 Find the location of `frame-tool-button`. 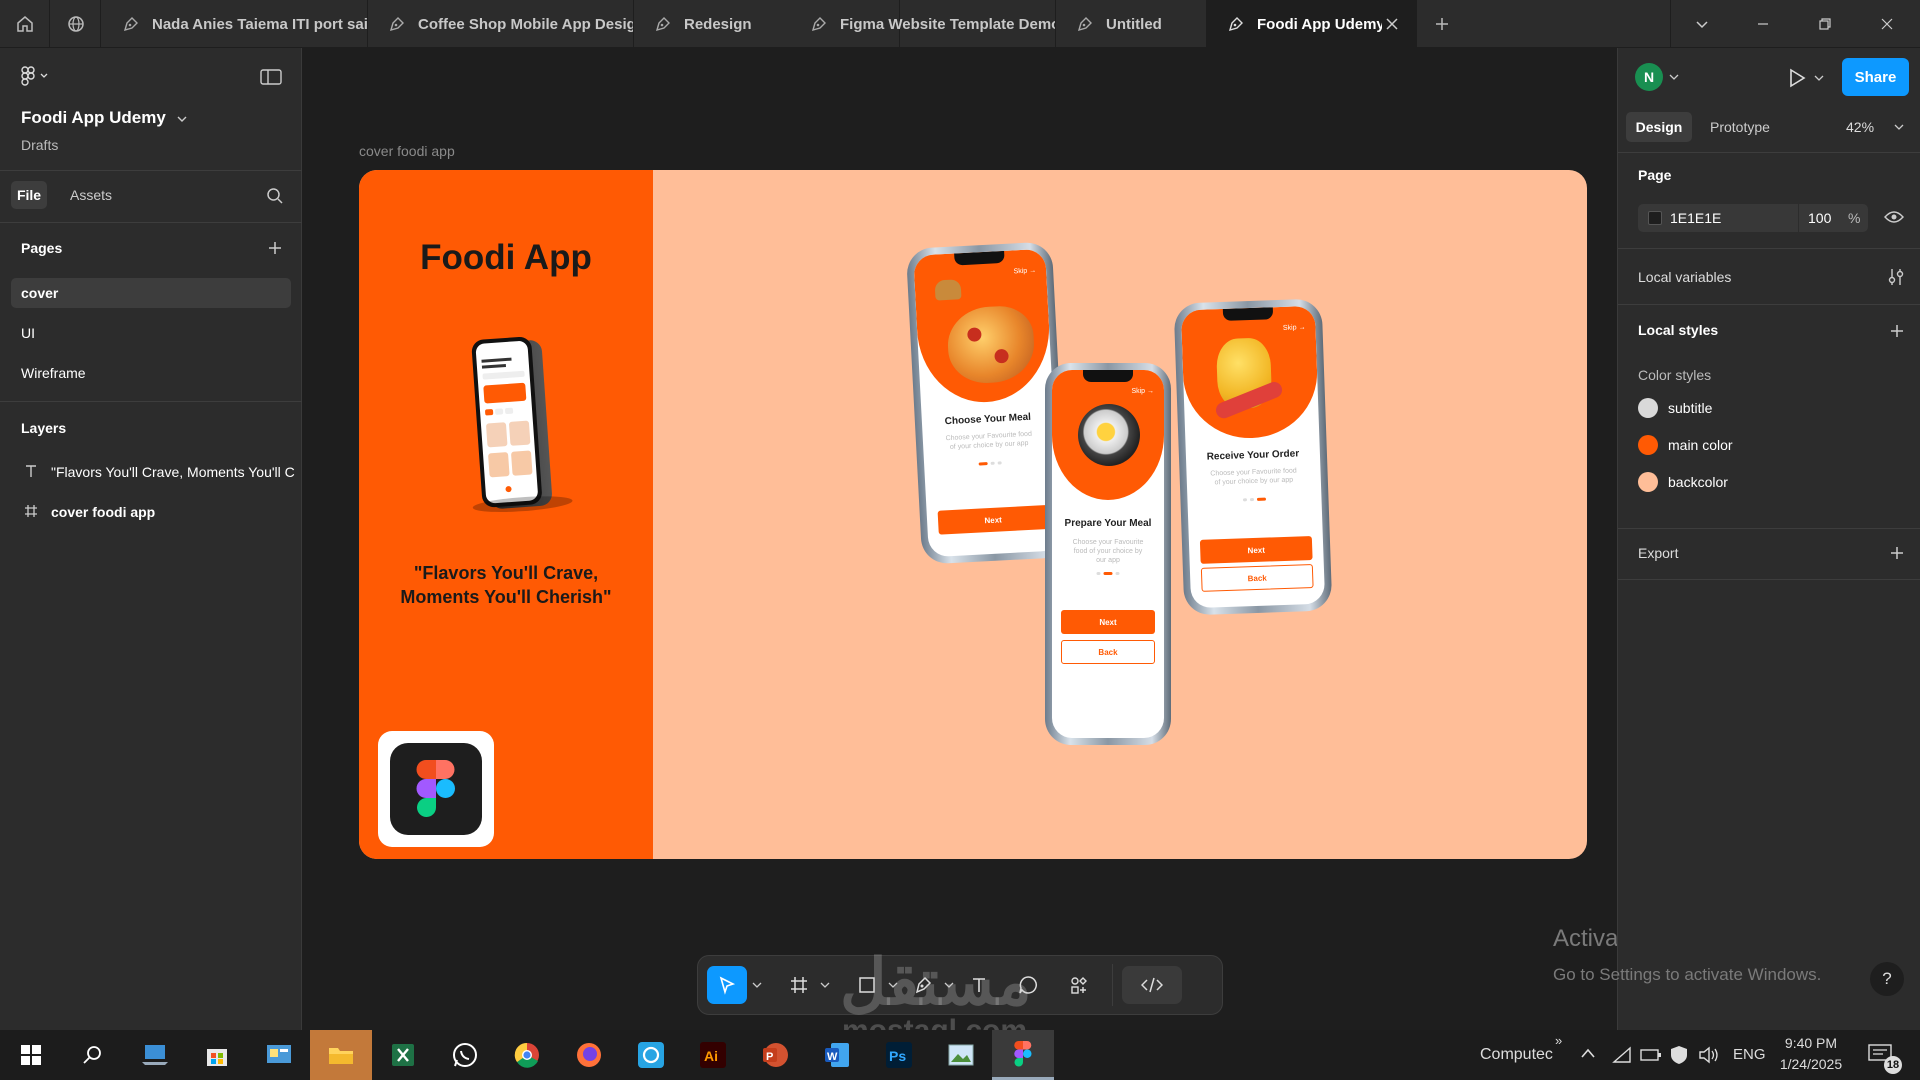

frame-tool-button is located at coordinates (799, 985).